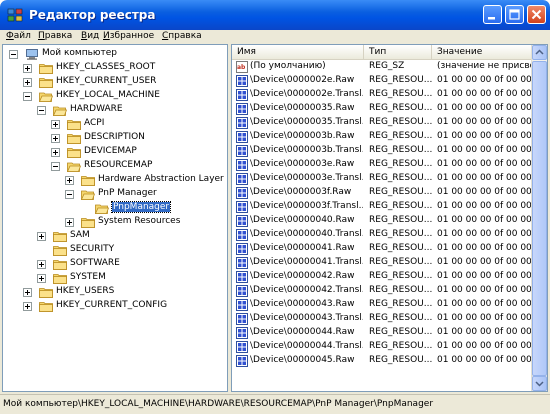 The height and width of the screenshot is (414, 550). Describe the element at coordinates (482, 52) in the screenshot. I see `column-value-header: Значение` at that location.